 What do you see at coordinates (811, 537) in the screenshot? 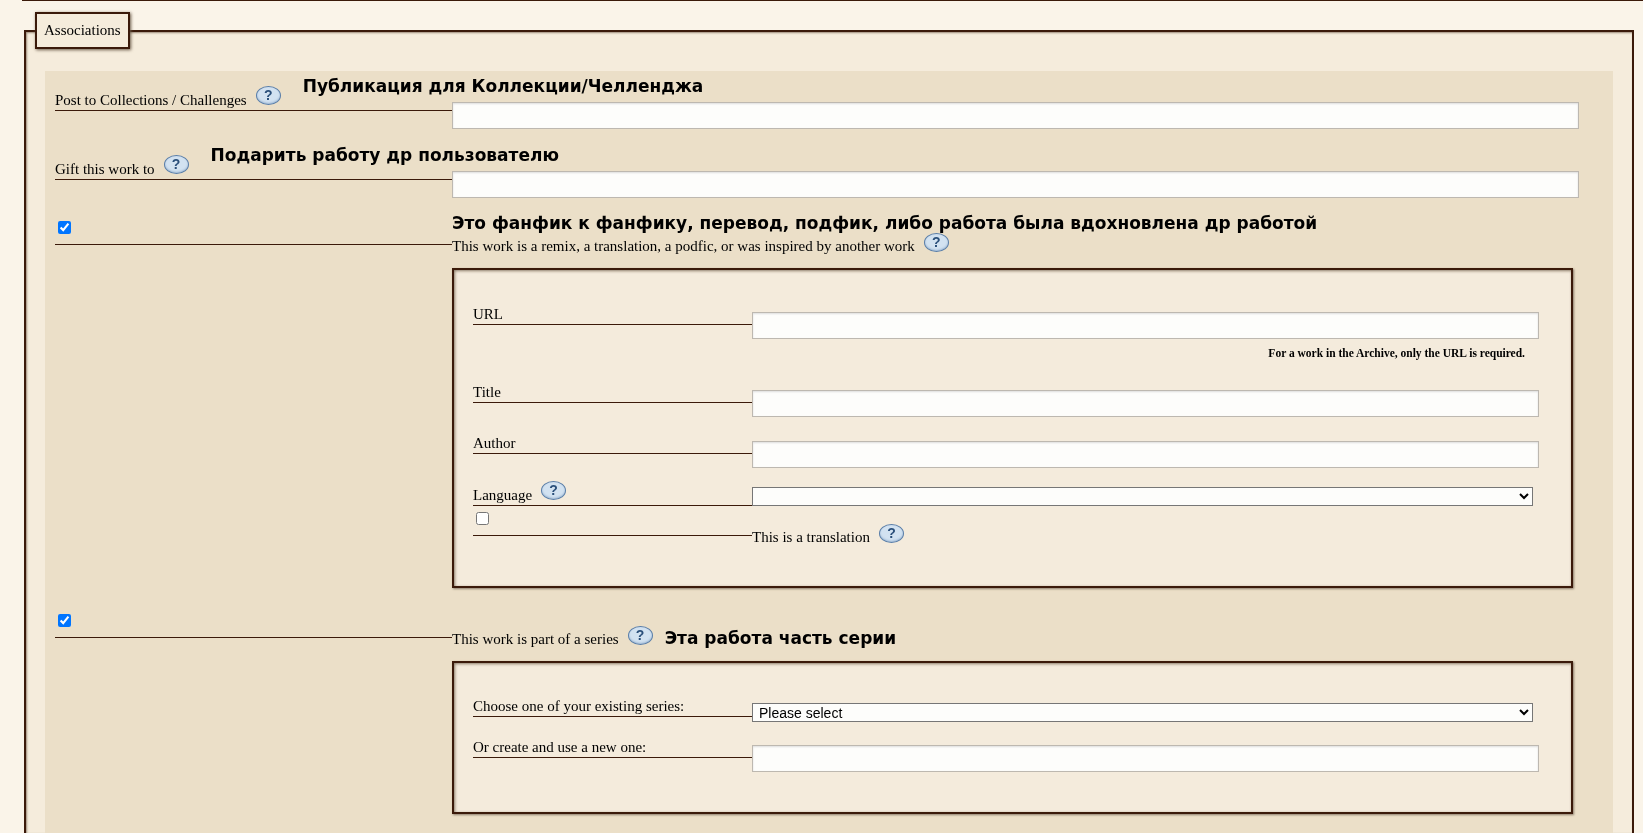
I see `checkbox-label: This is a translation` at bounding box center [811, 537].